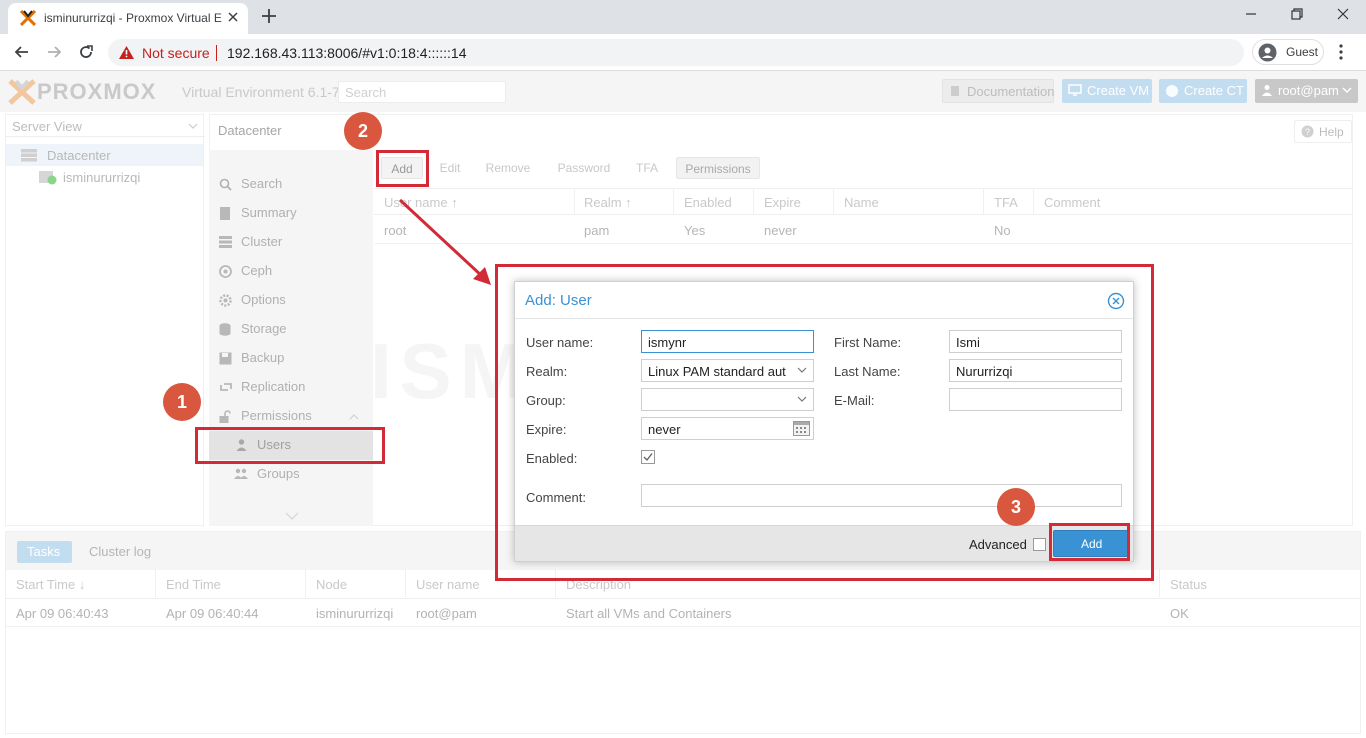  Describe the element at coordinates (97, 91) in the screenshot. I see `logo-text: PROXMOX` at that location.